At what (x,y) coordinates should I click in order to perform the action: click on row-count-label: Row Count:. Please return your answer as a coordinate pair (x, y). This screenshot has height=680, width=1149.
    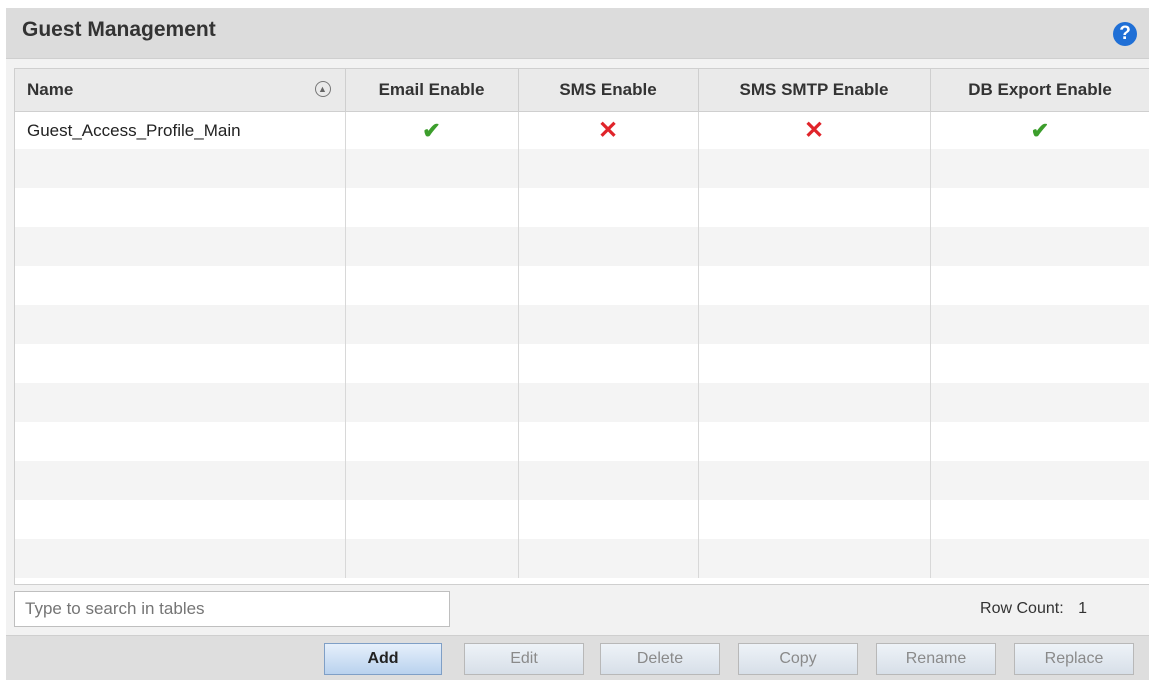
    Looking at the image, I should click on (1022, 608).